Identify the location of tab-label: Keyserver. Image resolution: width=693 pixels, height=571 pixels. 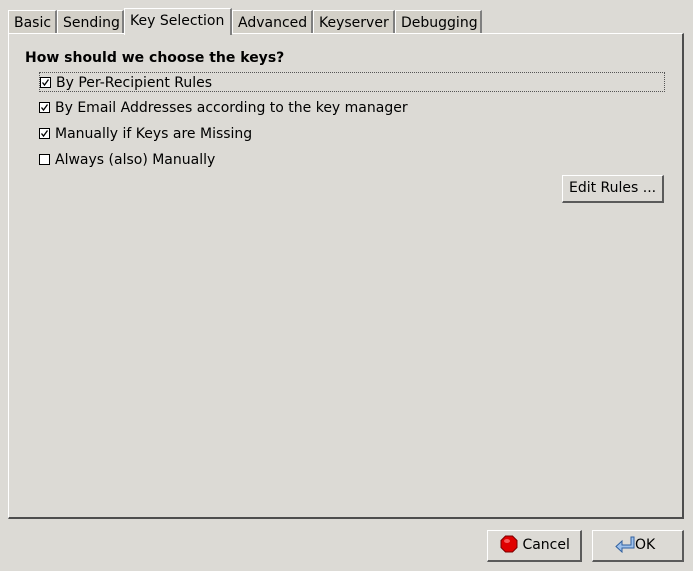
(354, 23).